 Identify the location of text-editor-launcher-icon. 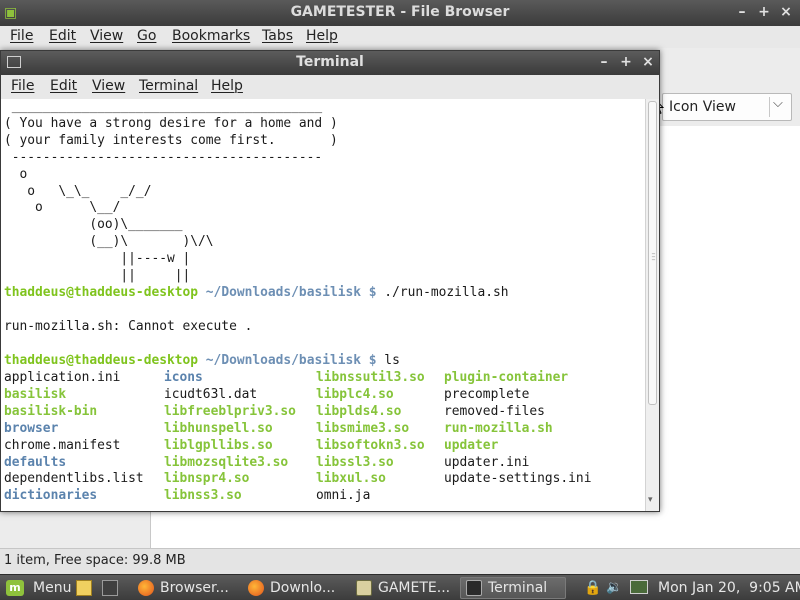
(84, 588).